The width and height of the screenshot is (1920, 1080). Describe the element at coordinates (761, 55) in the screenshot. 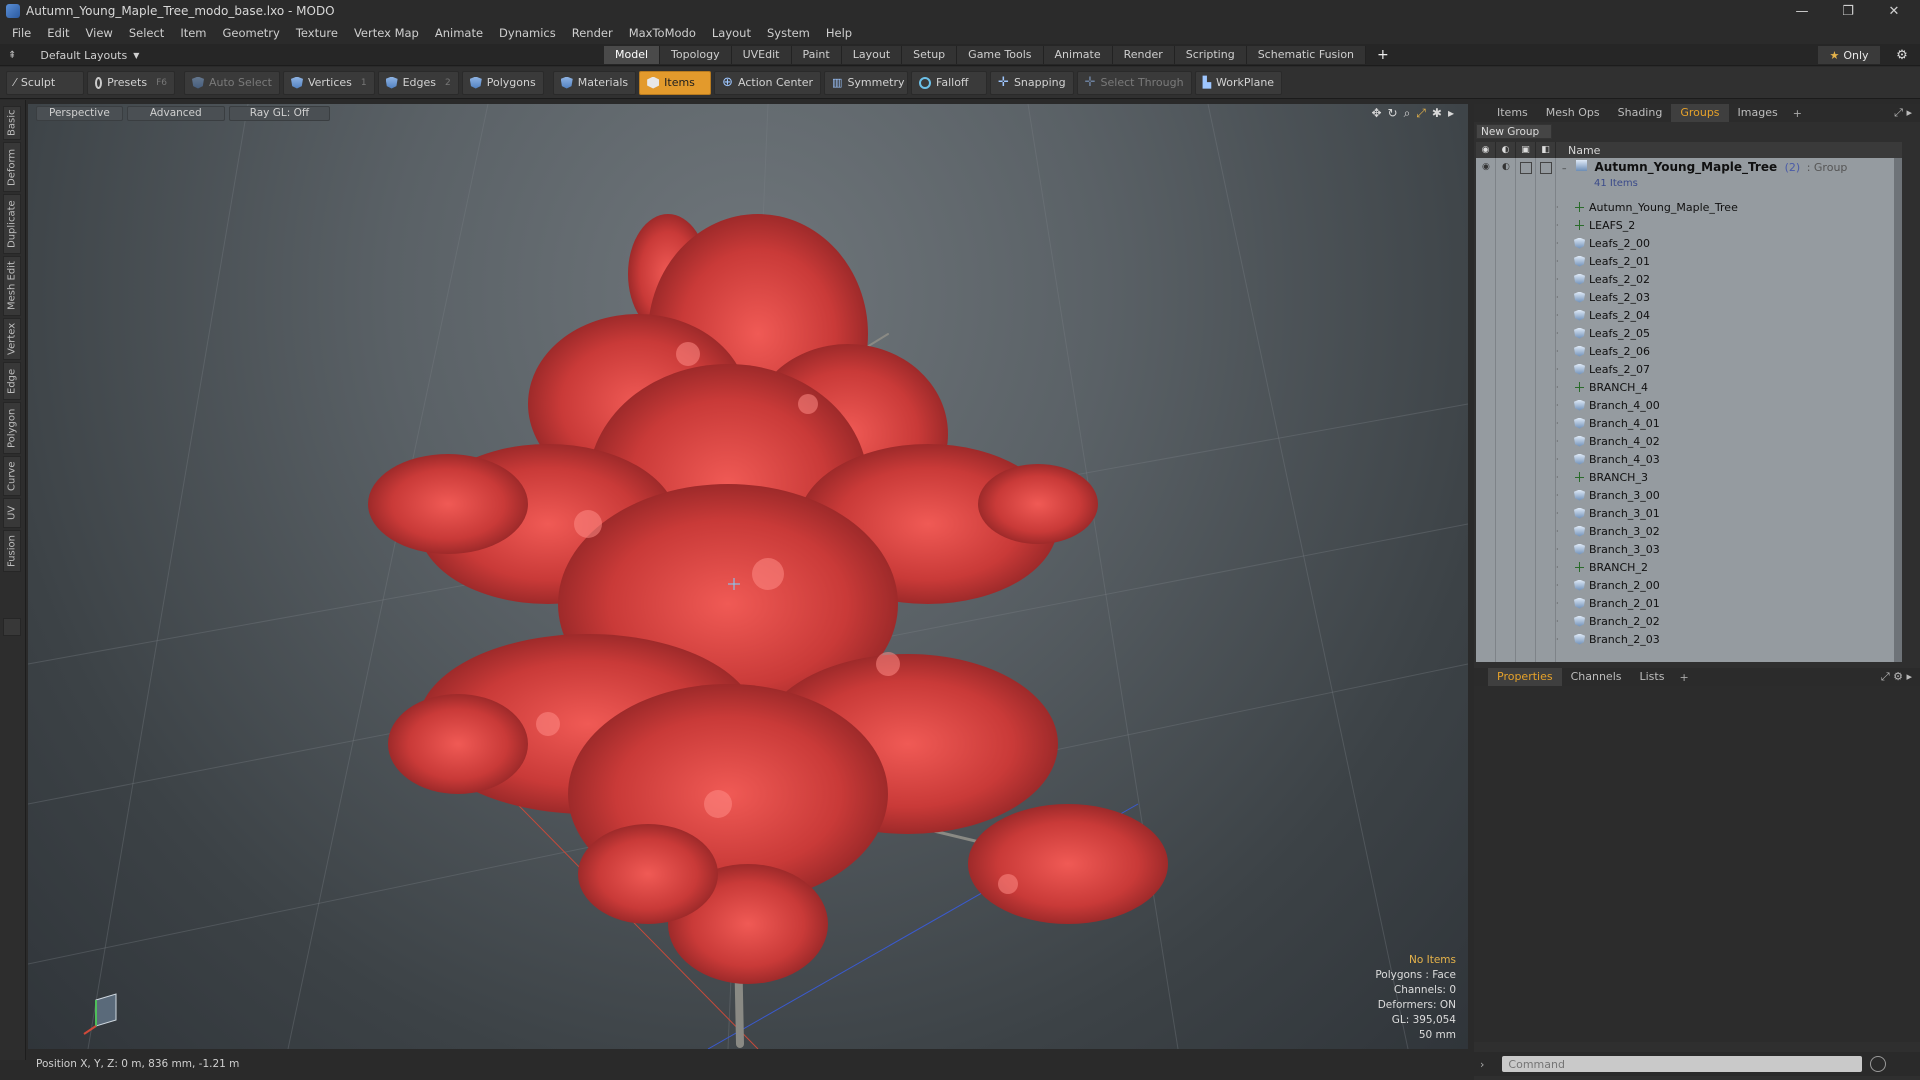

I see `tab-uvedit: UVEdit` at that location.